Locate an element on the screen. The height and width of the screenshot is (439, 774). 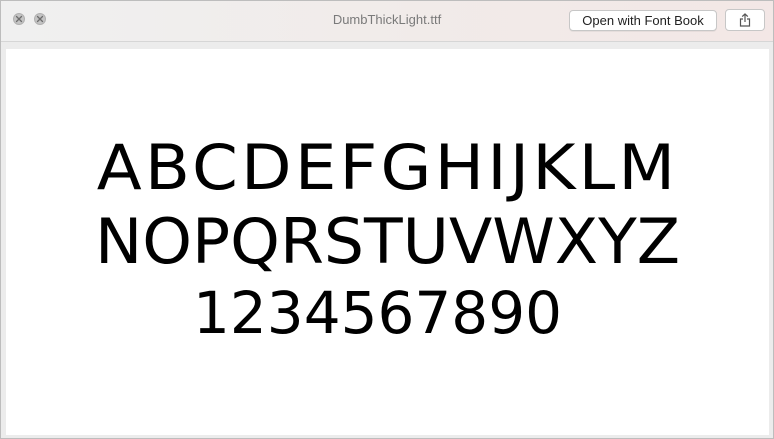
digits-line: 1234567890 is located at coordinates (377, 313).